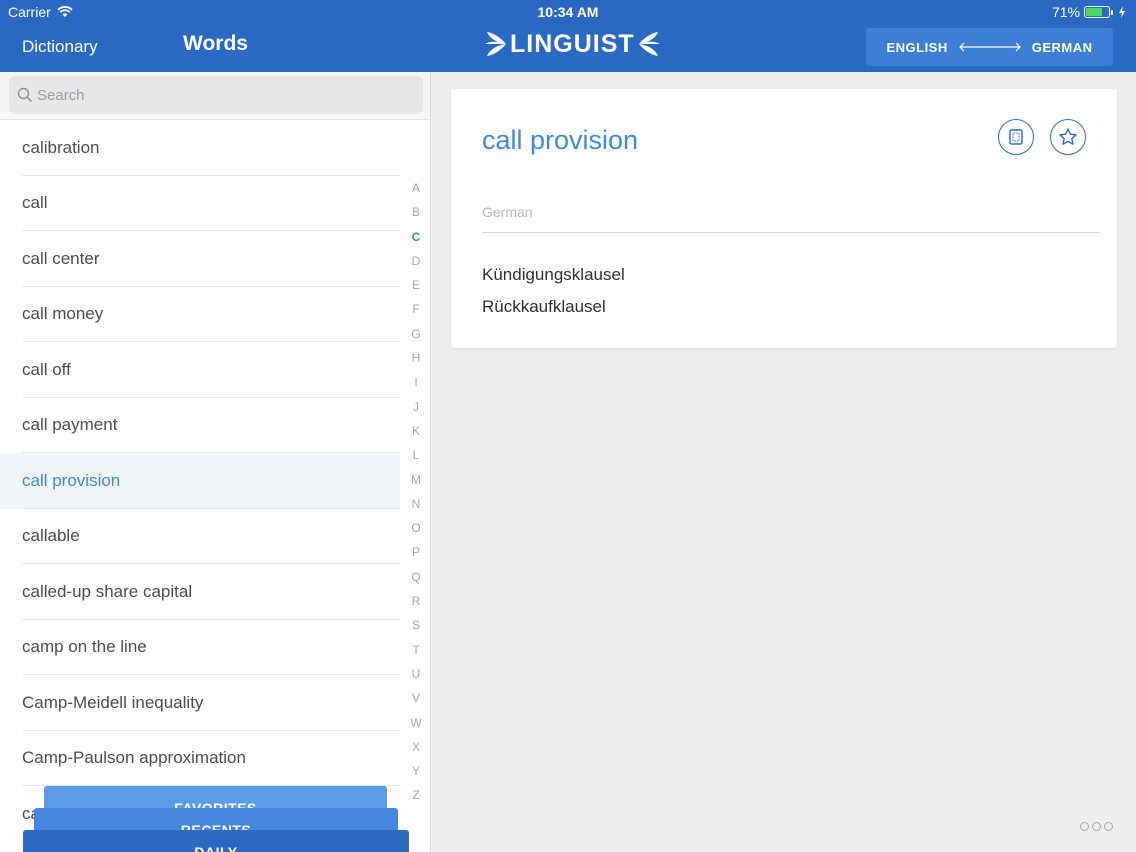 Image resolution: width=1136 pixels, height=852 pixels. I want to click on source-language: ENGLISH, so click(917, 47).